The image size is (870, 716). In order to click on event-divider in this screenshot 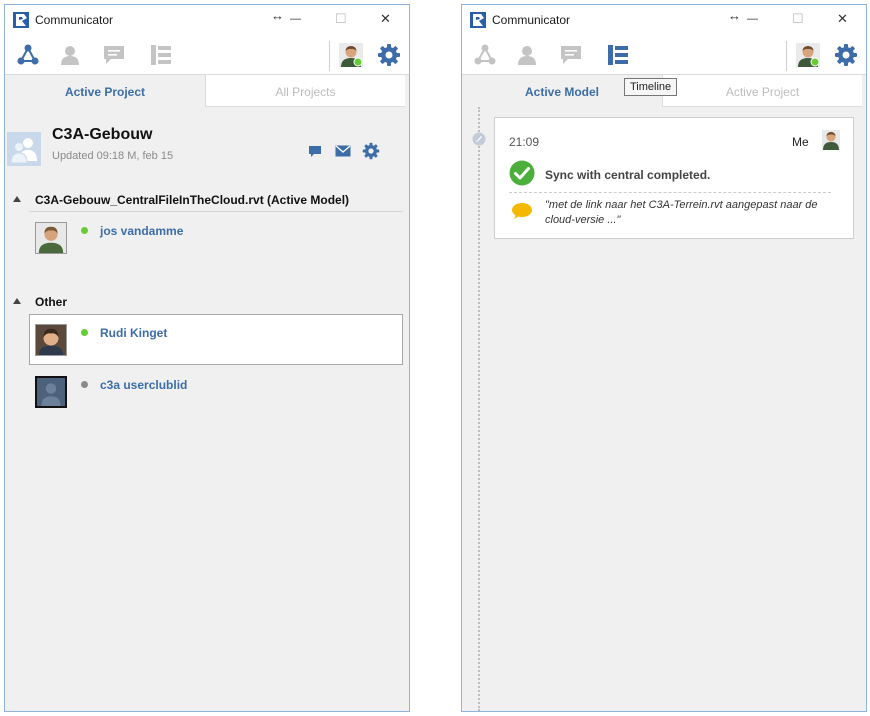, I will do `click(670, 192)`.